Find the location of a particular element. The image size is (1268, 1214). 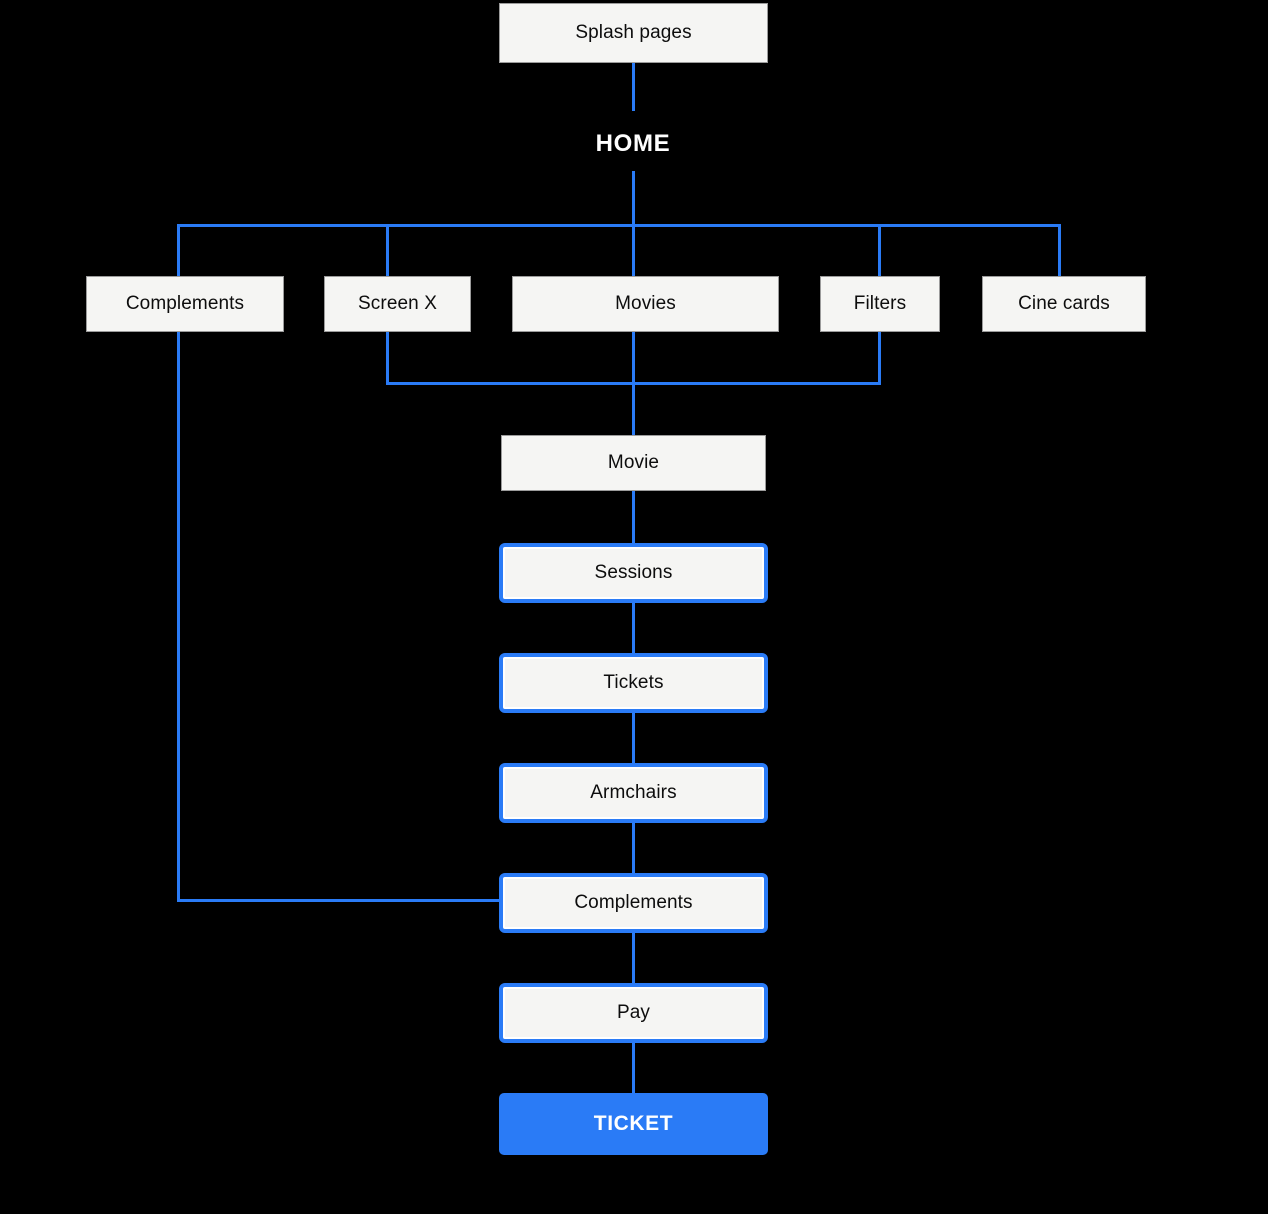

connector-filters-down is located at coordinates (879, 357).